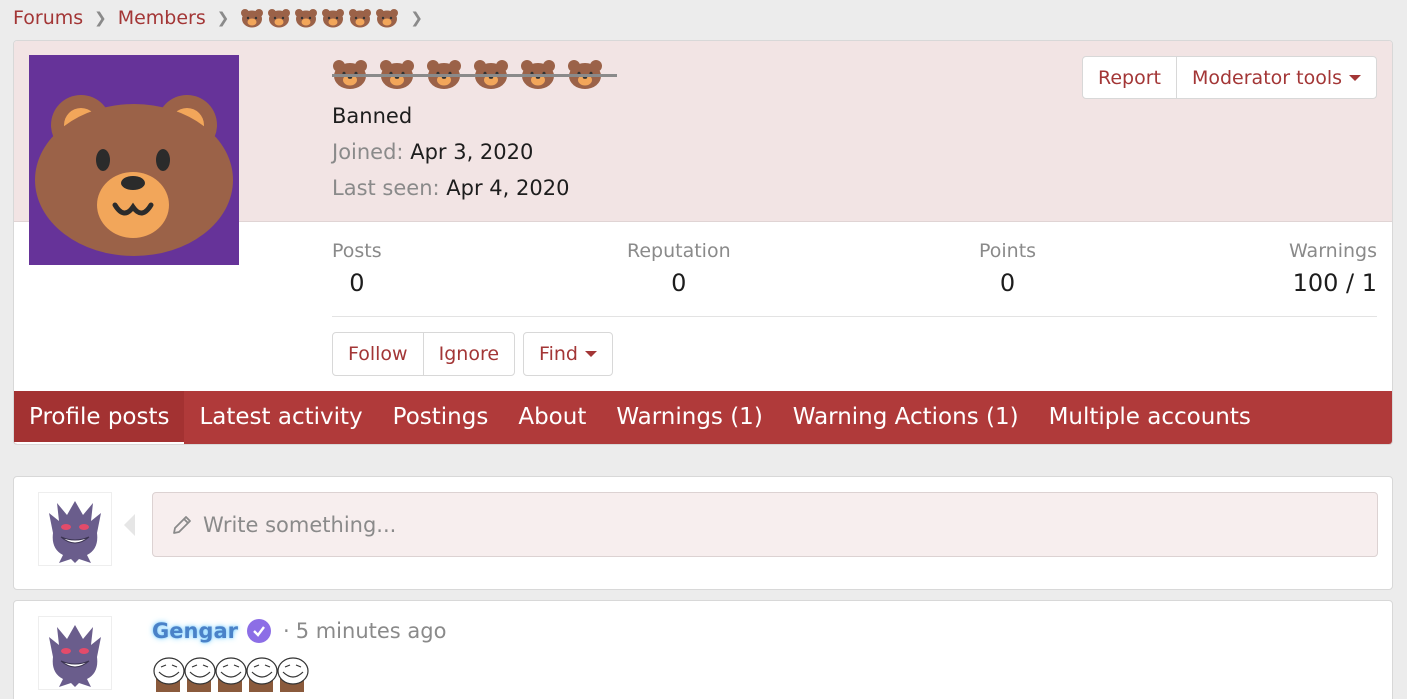  What do you see at coordinates (679, 251) in the screenshot?
I see `stat-reputation-label: Reputation` at bounding box center [679, 251].